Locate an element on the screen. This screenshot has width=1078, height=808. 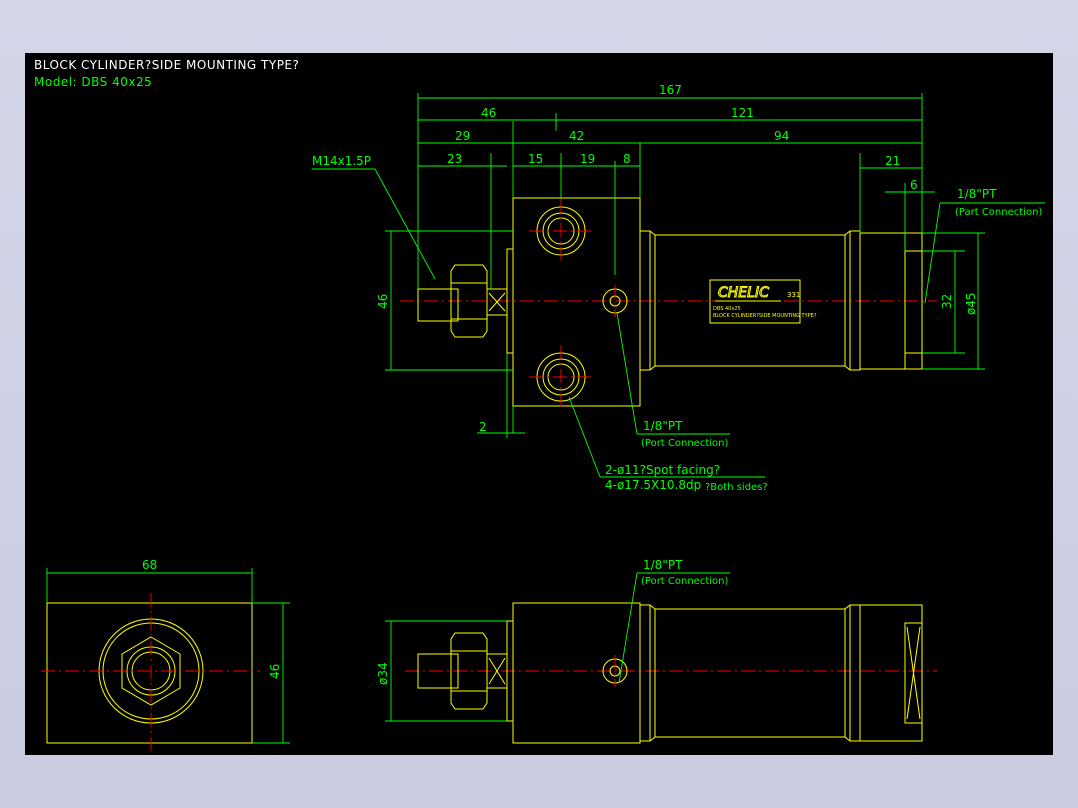
note-both-sides: ?Both sides? is located at coordinates (736, 487).